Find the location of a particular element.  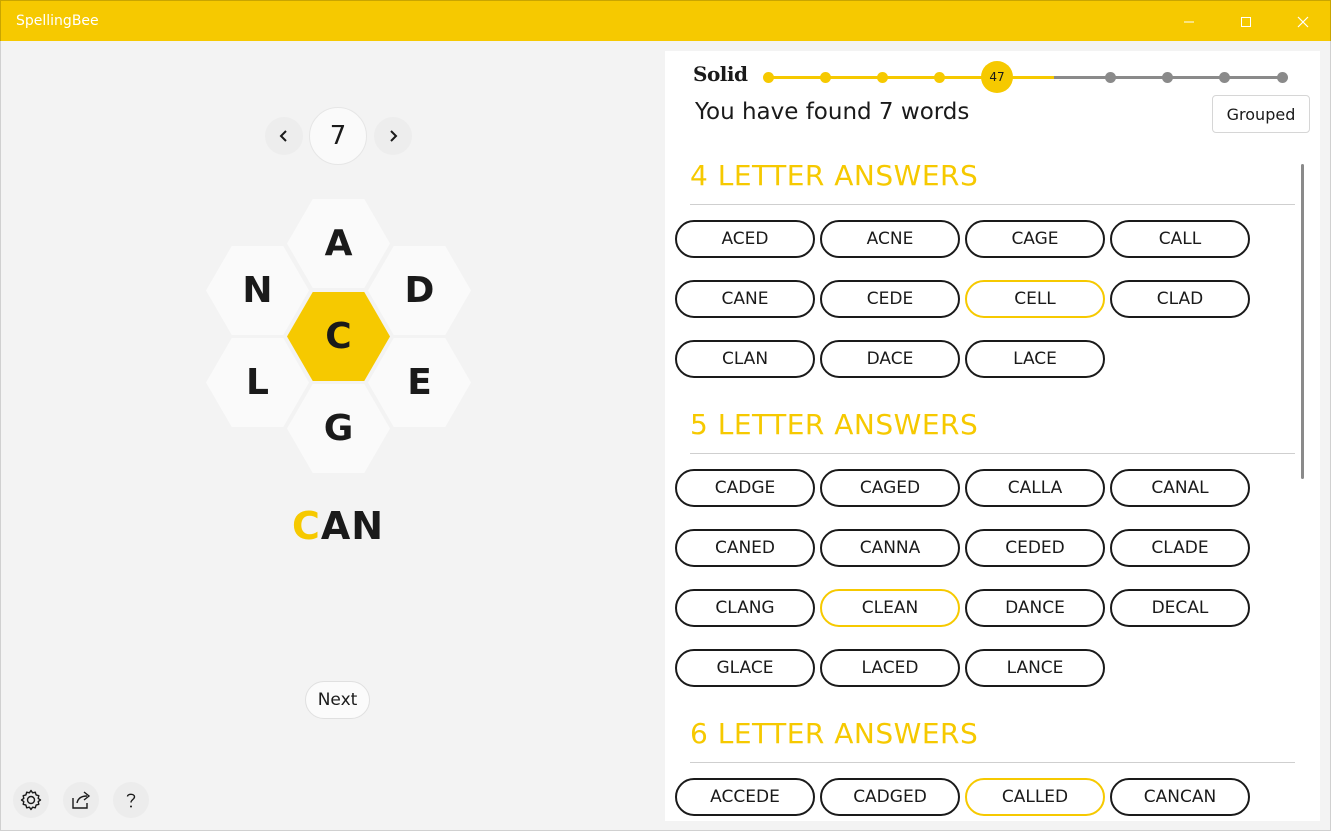

settings-button is located at coordinates (31, 800).